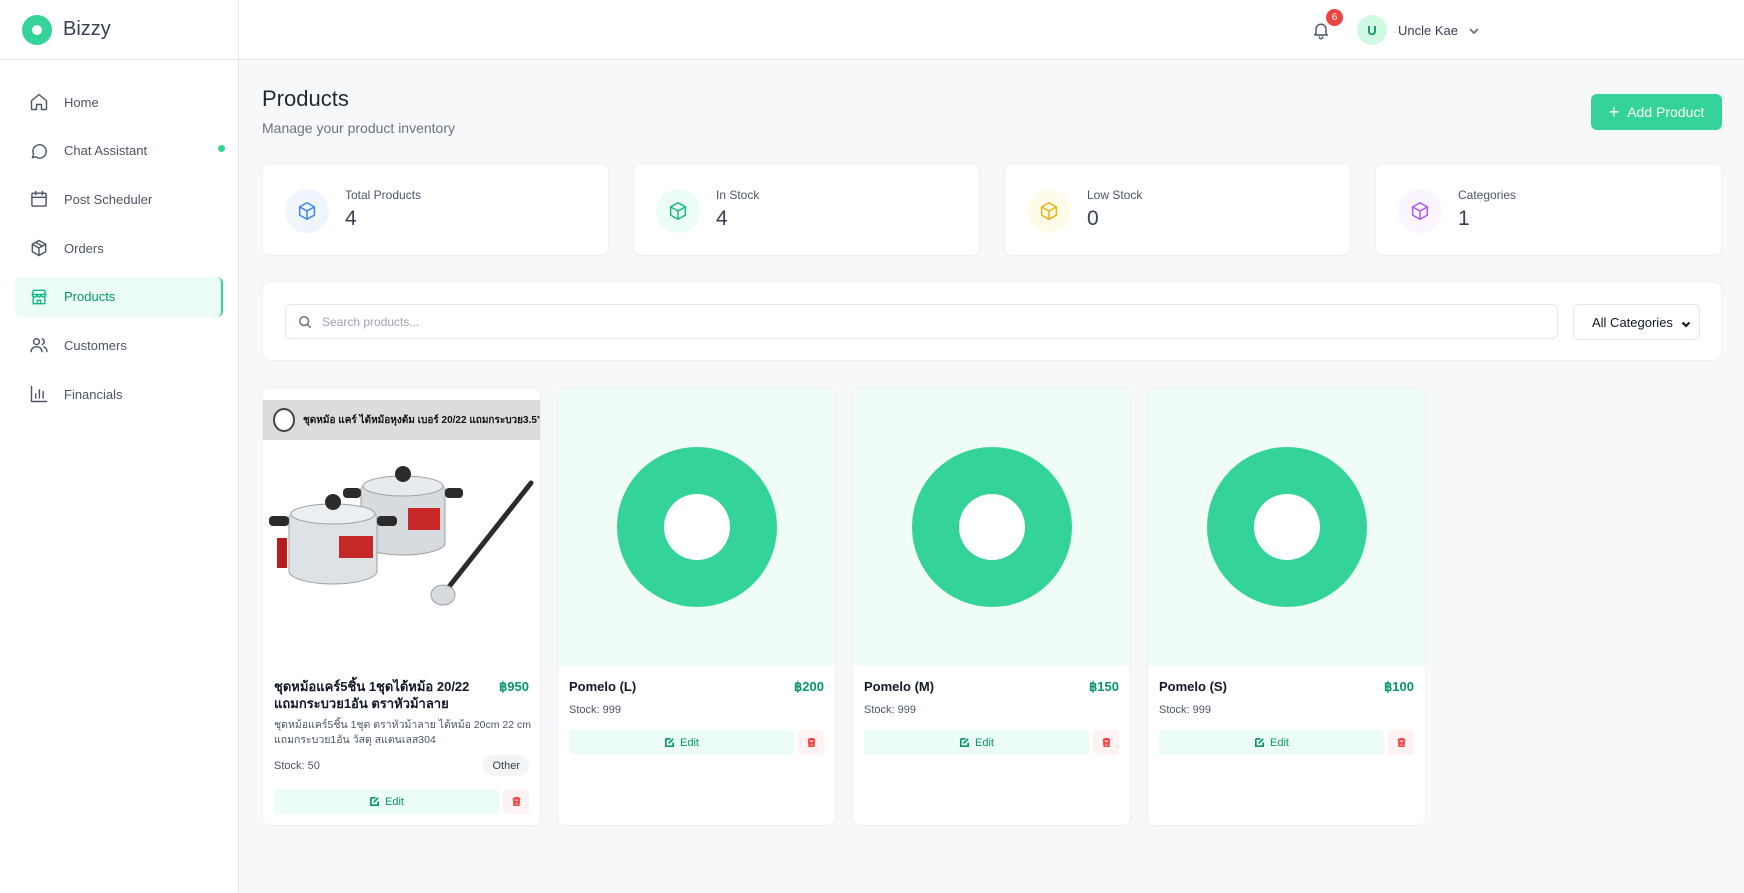 The image size is (1744, 893). Describe the element at coordinates (119, 30) in the screenshot. I see `brand: Bizzy` at that location.